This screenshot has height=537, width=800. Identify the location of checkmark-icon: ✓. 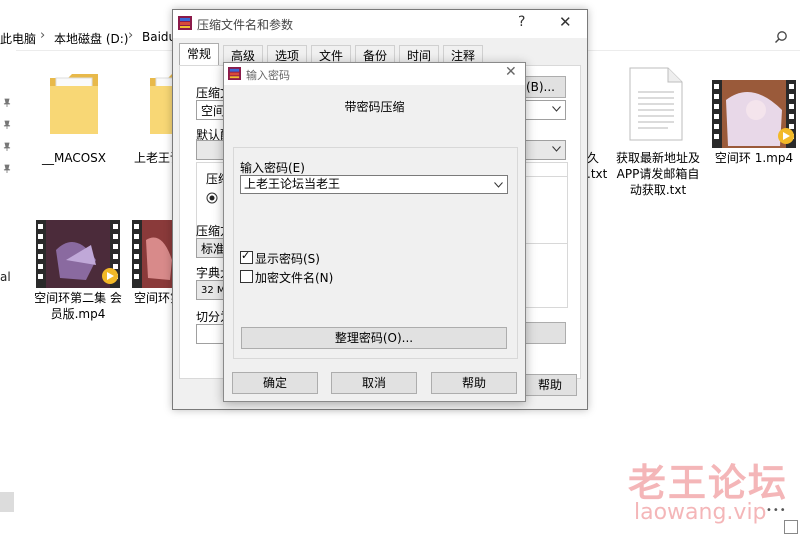
(246, 255).